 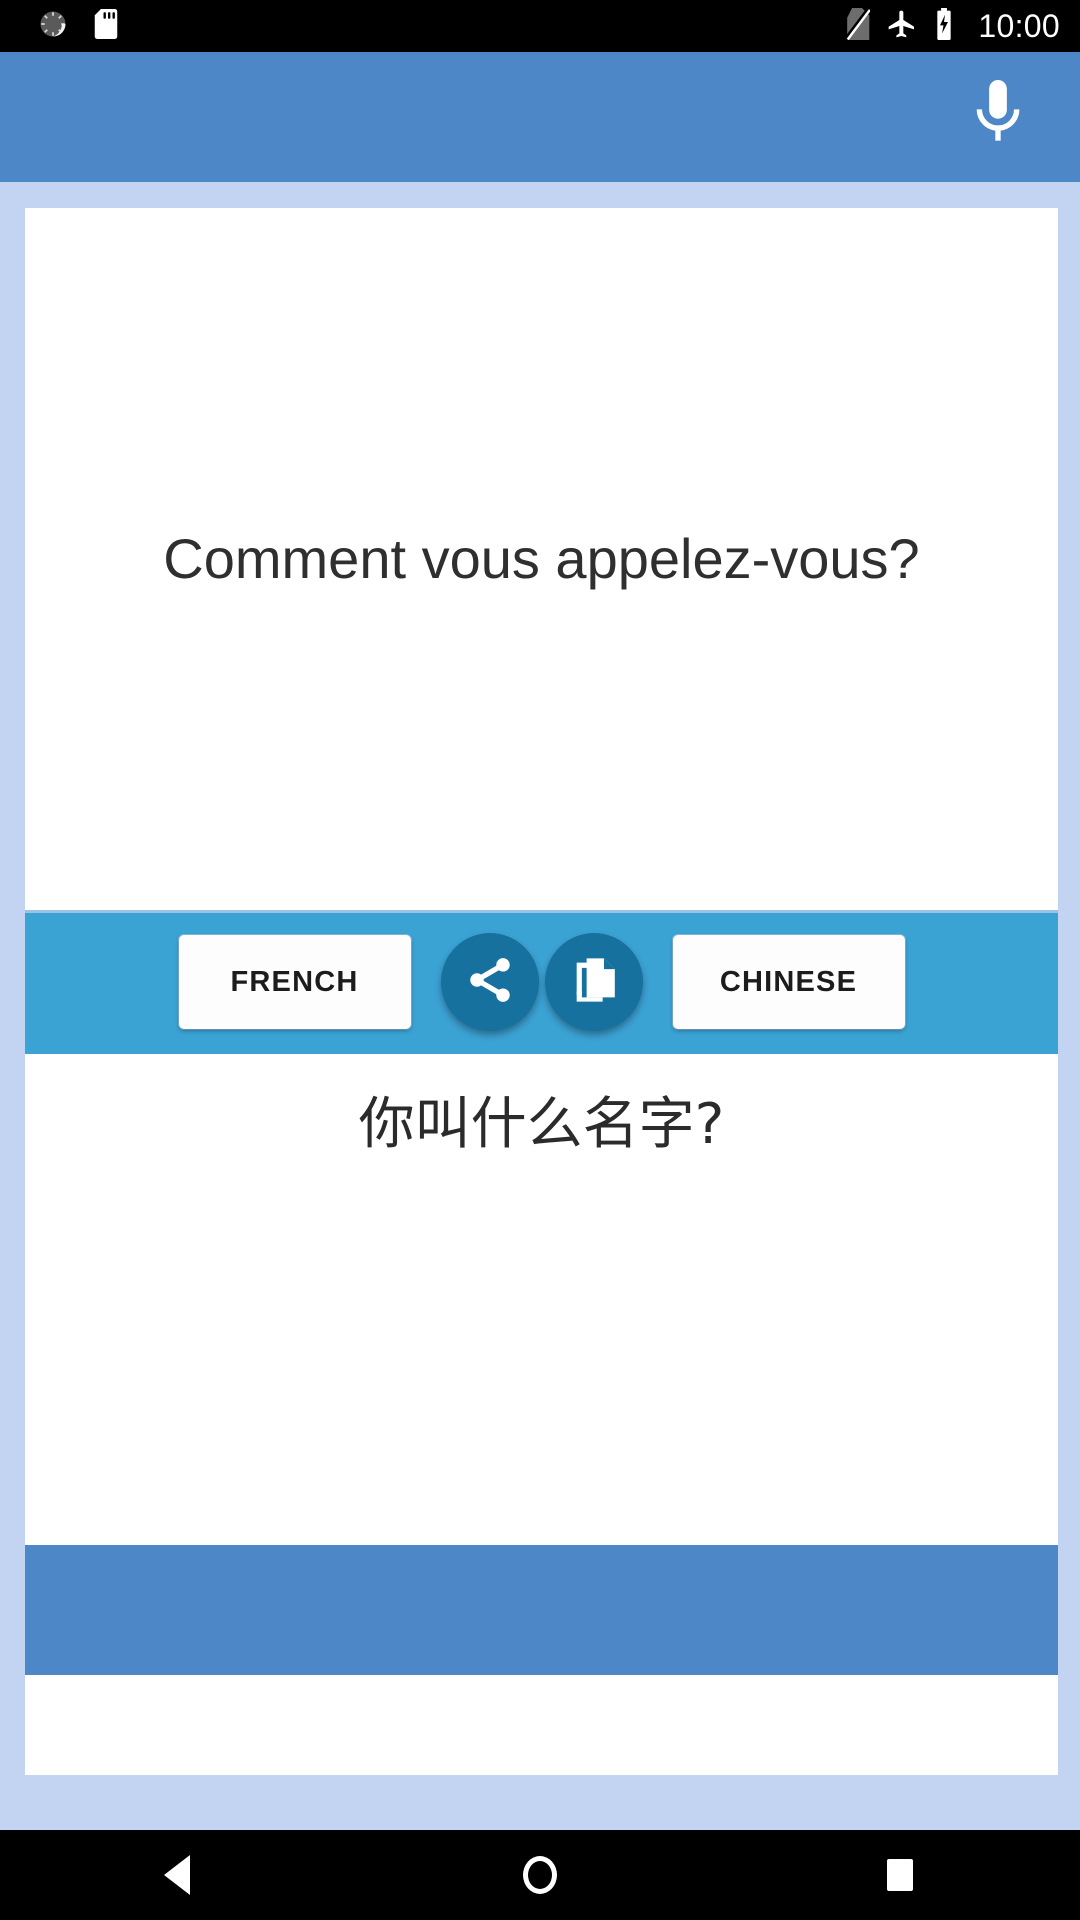 What do you see at coordinates (53, 26) in the screenshot?
I see `sync-disabled-icon` at bounding box center [53, 26].